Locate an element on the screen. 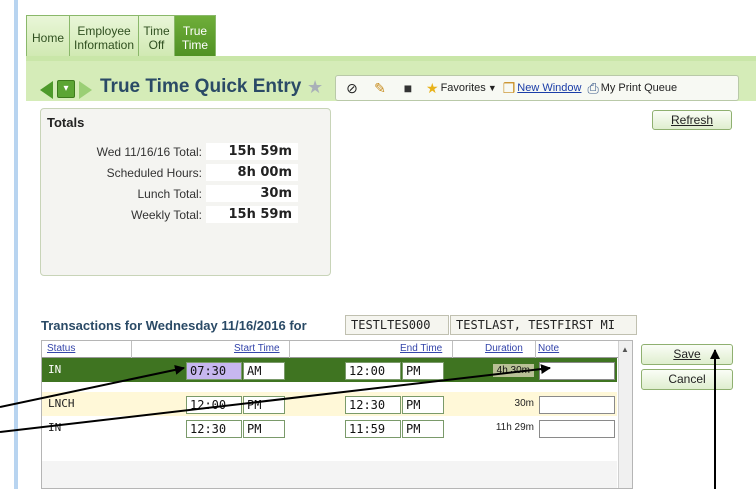  save-label: Save is located at coordinates (687, 354).